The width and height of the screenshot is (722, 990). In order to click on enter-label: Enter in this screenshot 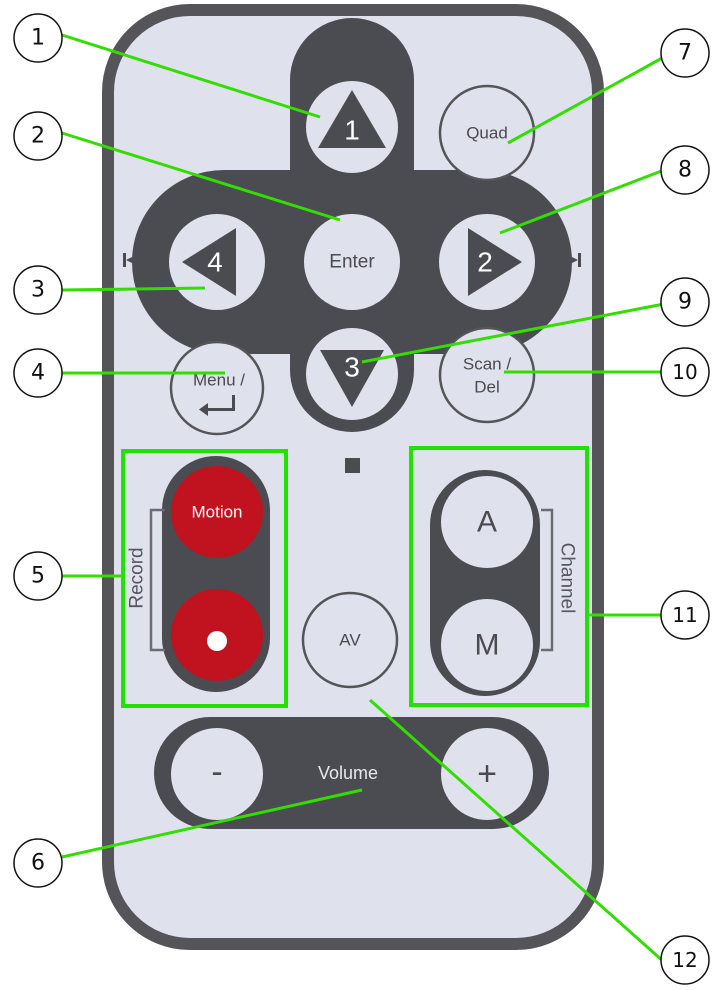, I will do `click(352, 262)`.